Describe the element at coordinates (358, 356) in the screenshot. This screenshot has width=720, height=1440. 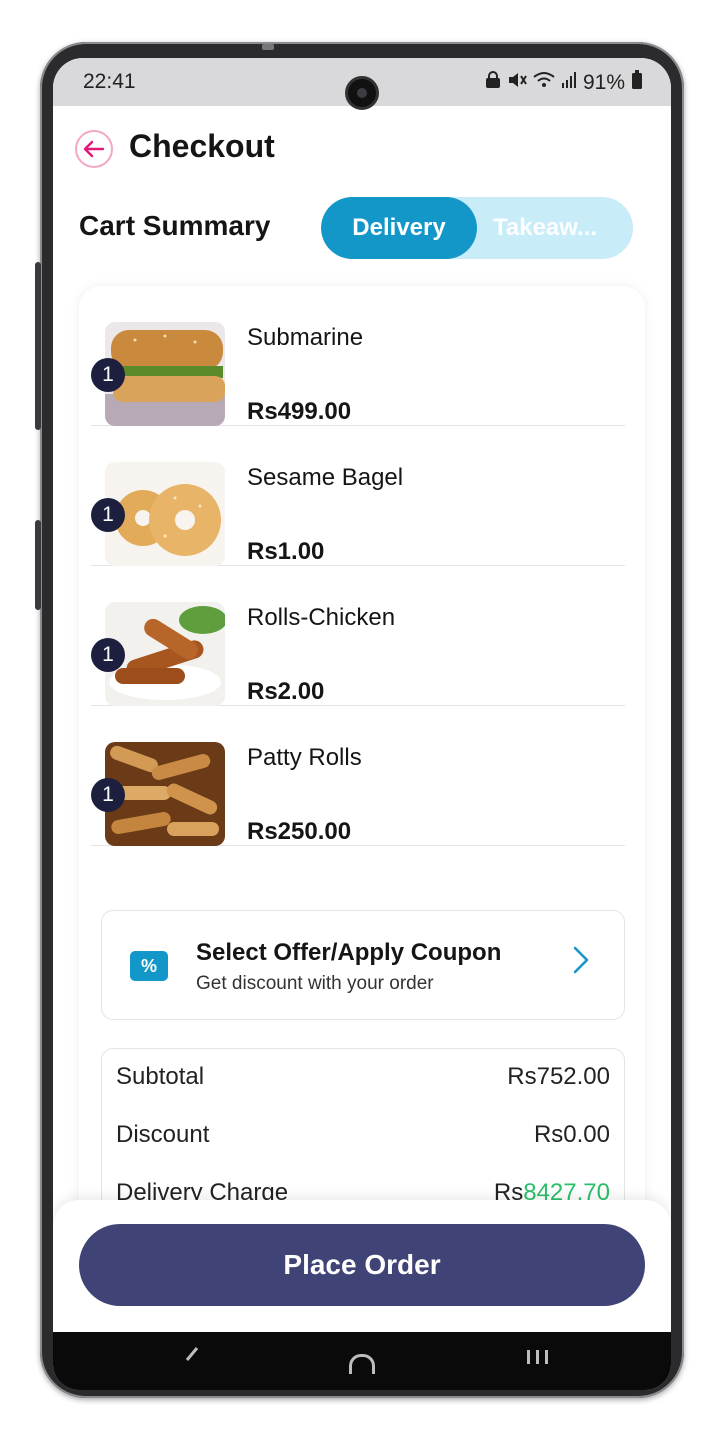
I see `cart-item: 1 Submarine Rs499.00` at that location.